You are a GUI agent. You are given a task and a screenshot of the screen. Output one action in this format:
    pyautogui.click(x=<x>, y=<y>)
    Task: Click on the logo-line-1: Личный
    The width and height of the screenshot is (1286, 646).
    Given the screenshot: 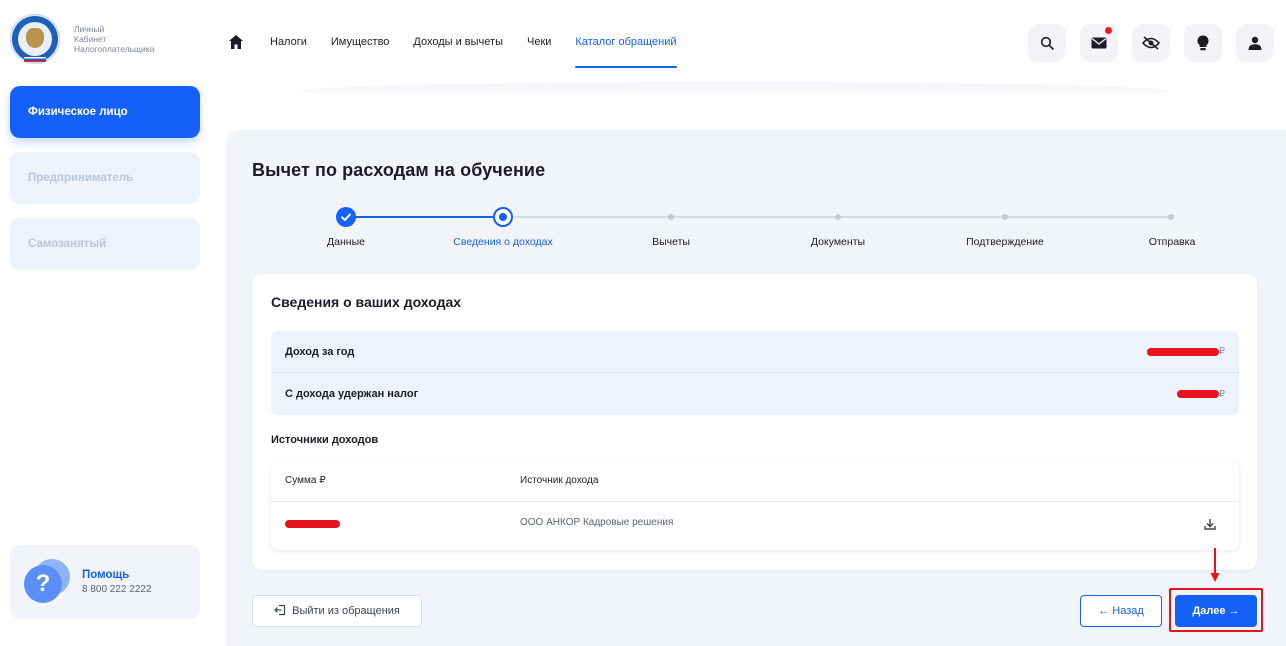 What is the action you would take?
    pyautogui.click(x=89, y=29)
    